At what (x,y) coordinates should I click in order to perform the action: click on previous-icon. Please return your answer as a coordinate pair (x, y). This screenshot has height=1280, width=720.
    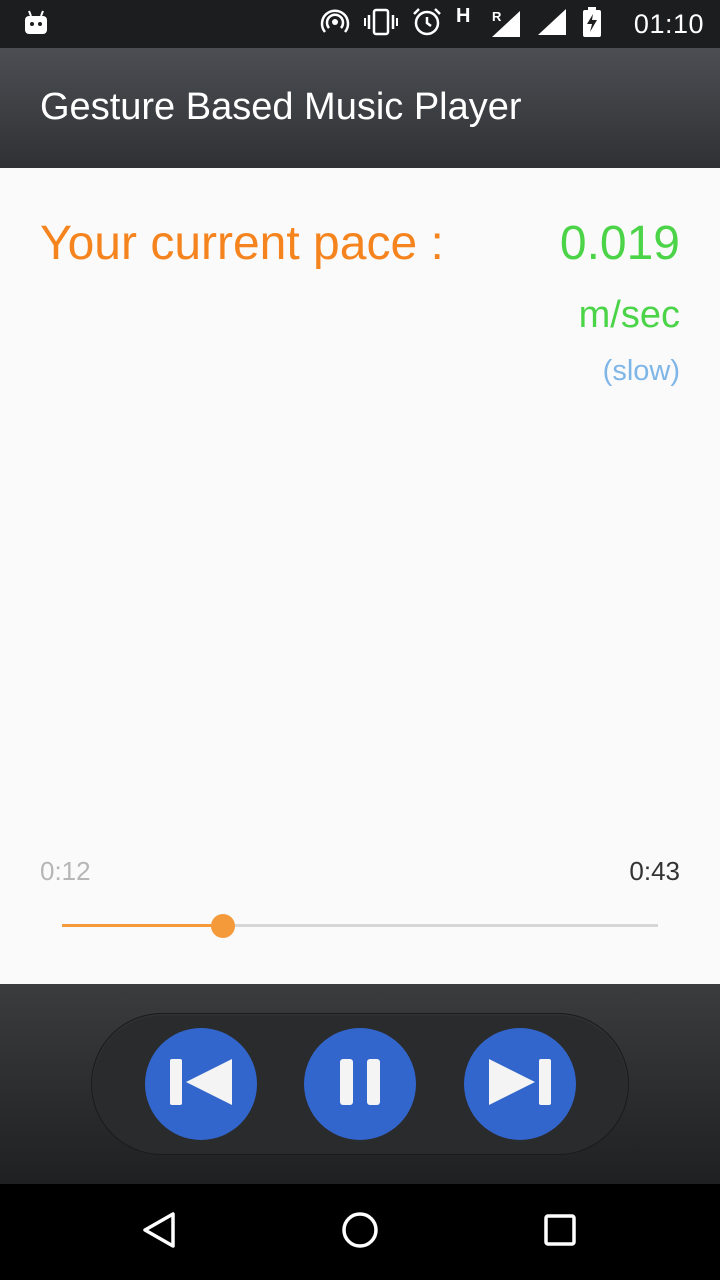
    Looking at the image, I should click on (201, 1084).